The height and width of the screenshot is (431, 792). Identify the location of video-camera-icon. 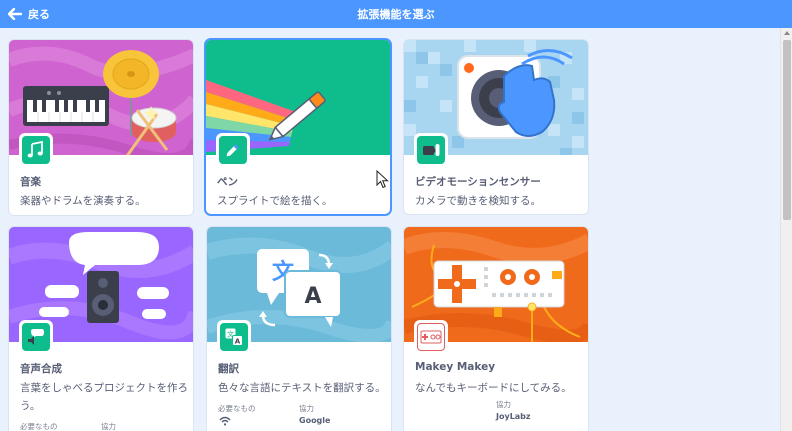
(431, 150).